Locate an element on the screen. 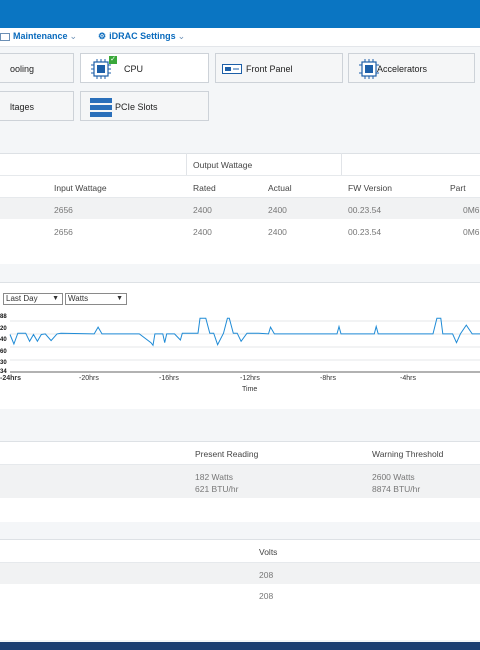  warning-threshold-btu: 8874 BTU/hr is located at coordinates (396, 489).